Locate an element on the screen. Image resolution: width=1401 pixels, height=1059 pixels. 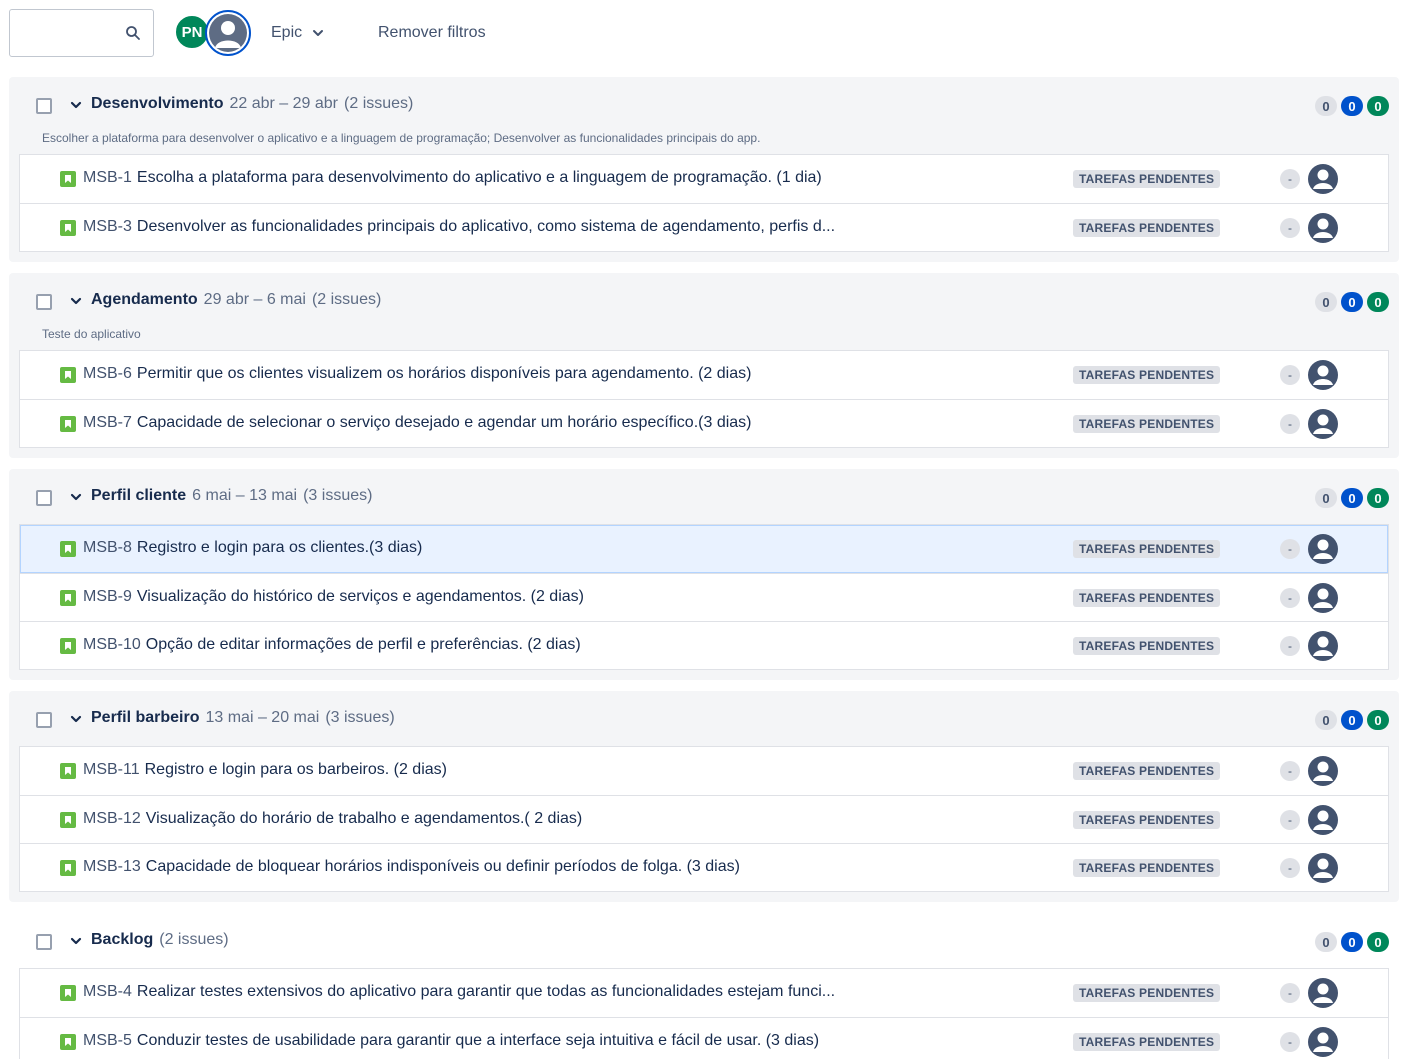
issue-key: MSB-13 is located at coordinates (112, 866).